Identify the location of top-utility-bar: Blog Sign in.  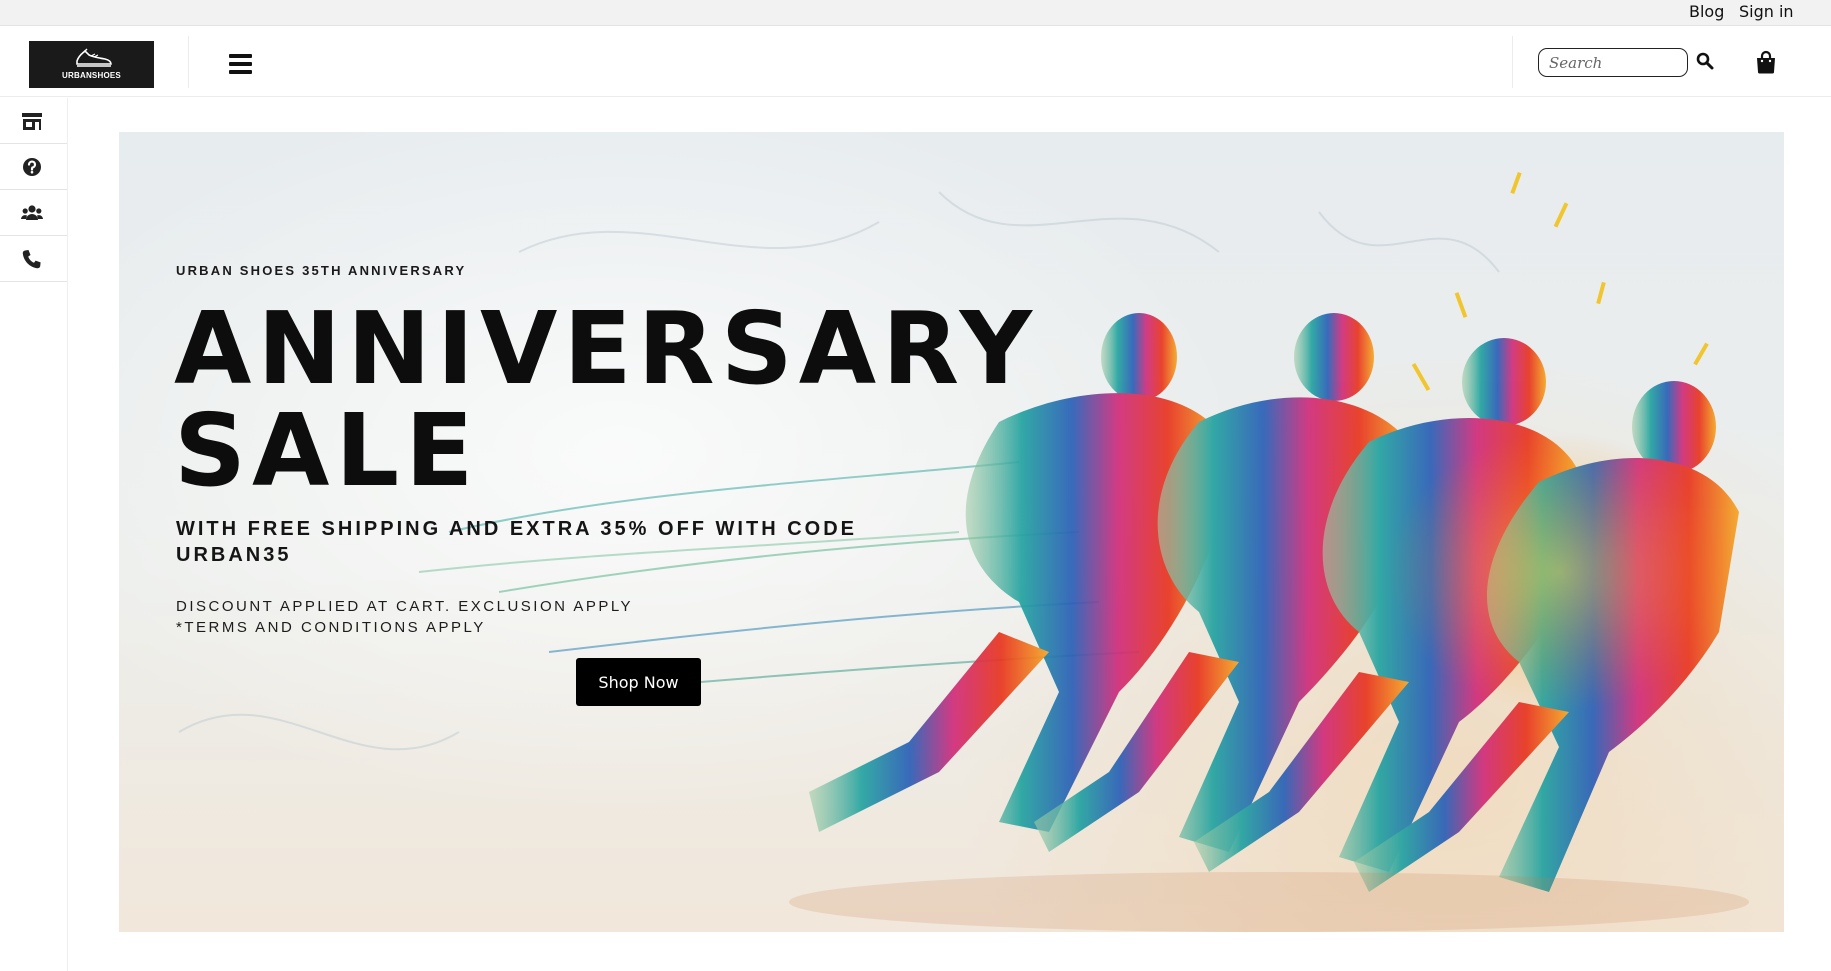
(915, 13).